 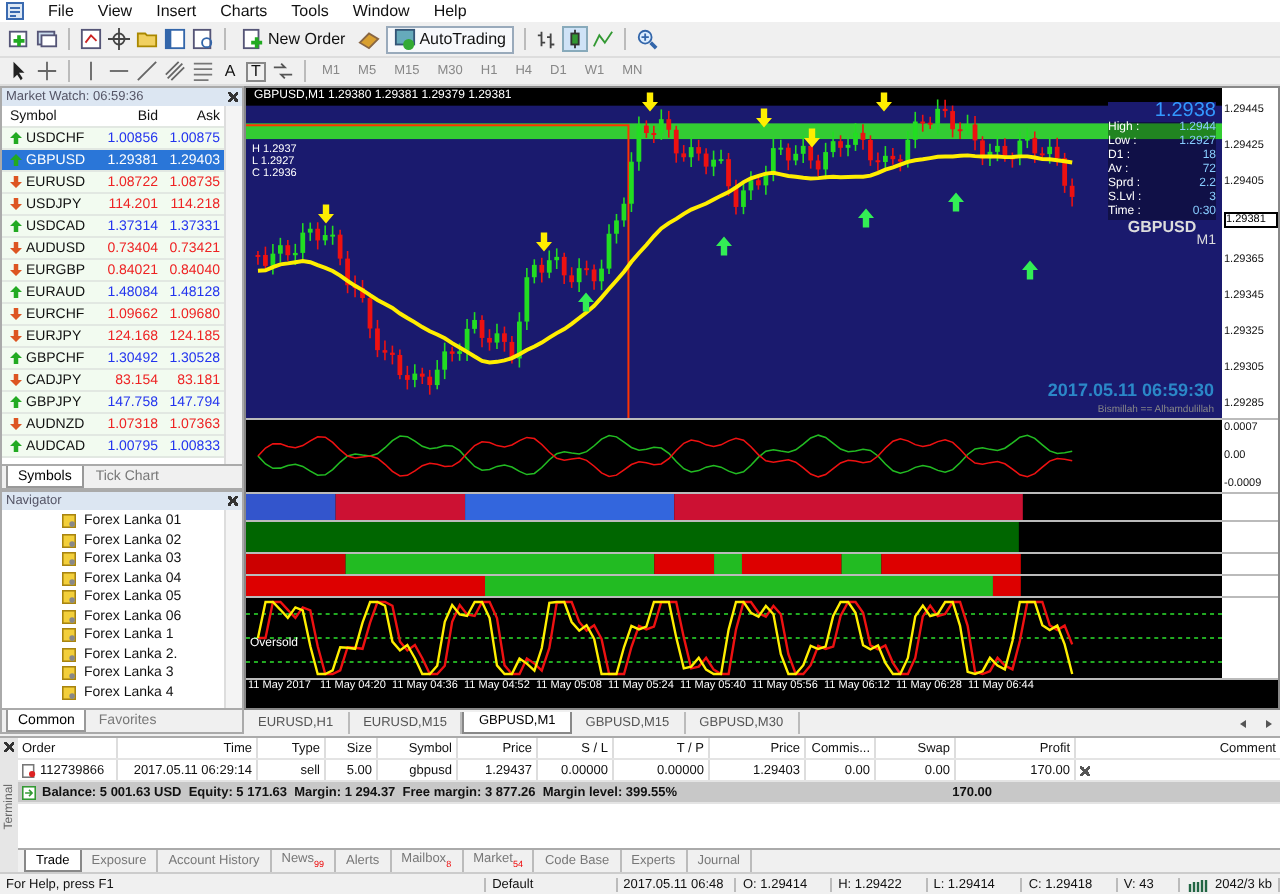 I want to click on tester-icon, so click(x=203, y=39).